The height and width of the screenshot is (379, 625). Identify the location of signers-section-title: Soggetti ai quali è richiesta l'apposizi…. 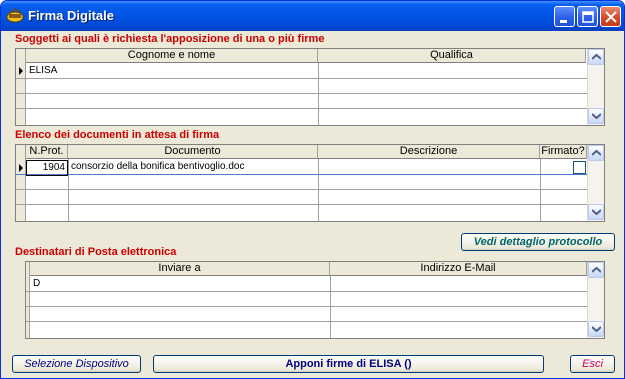
(170, 39).